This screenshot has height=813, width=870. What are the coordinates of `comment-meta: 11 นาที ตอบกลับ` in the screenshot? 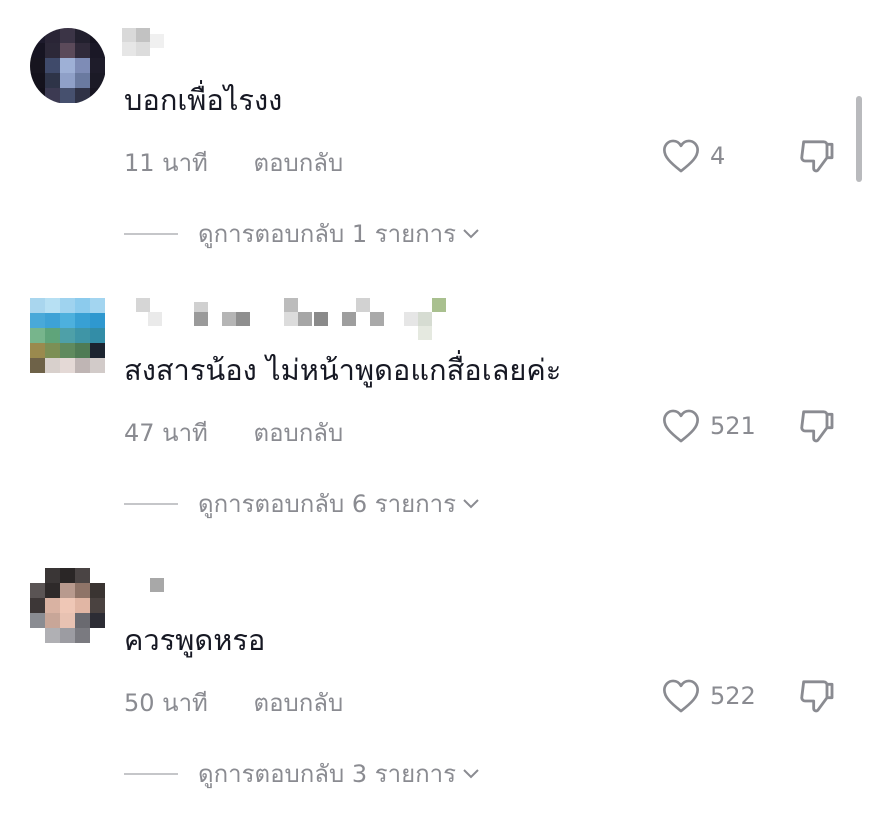 It's located at (233, 162).